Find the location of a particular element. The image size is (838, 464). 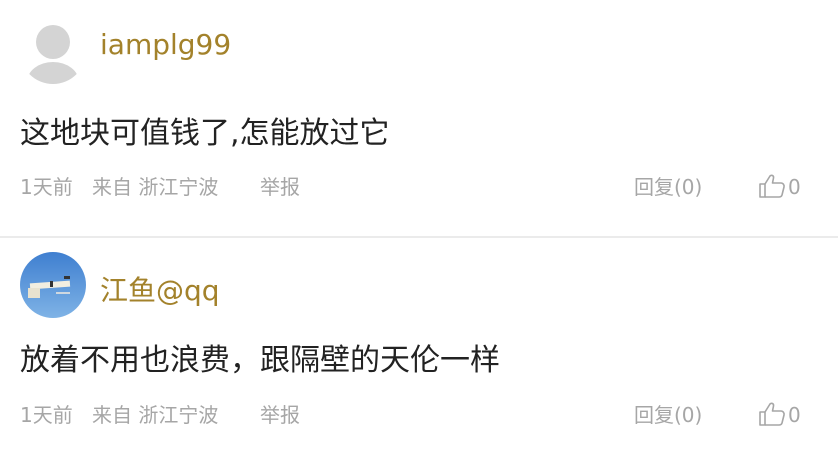

username: 江鱼@qq is located at coordinates (160, 289).